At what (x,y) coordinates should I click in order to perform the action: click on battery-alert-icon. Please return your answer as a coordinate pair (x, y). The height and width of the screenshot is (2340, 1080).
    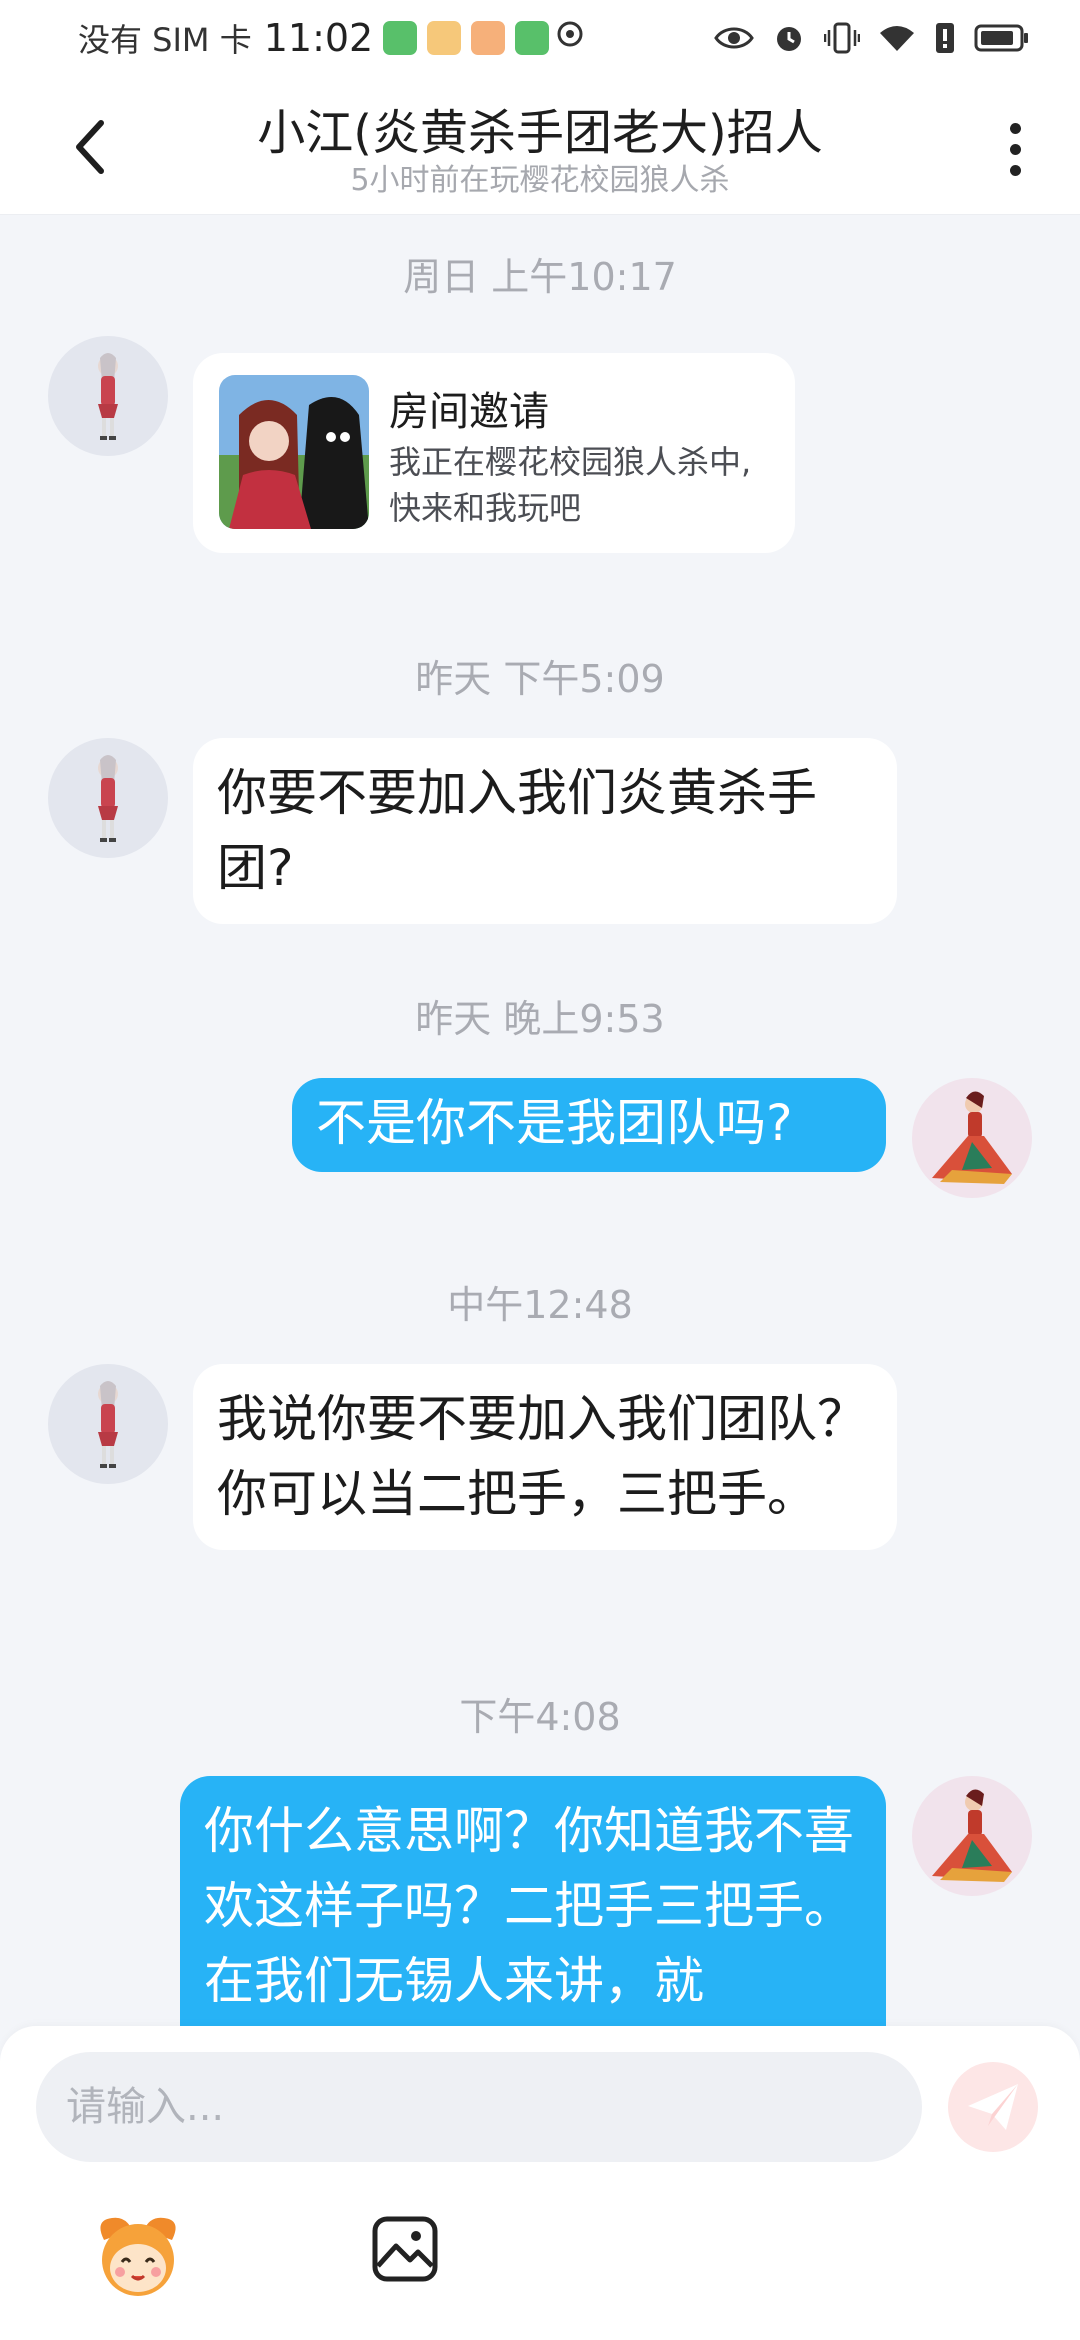
    Looking at the image, I should click on (945, 38).